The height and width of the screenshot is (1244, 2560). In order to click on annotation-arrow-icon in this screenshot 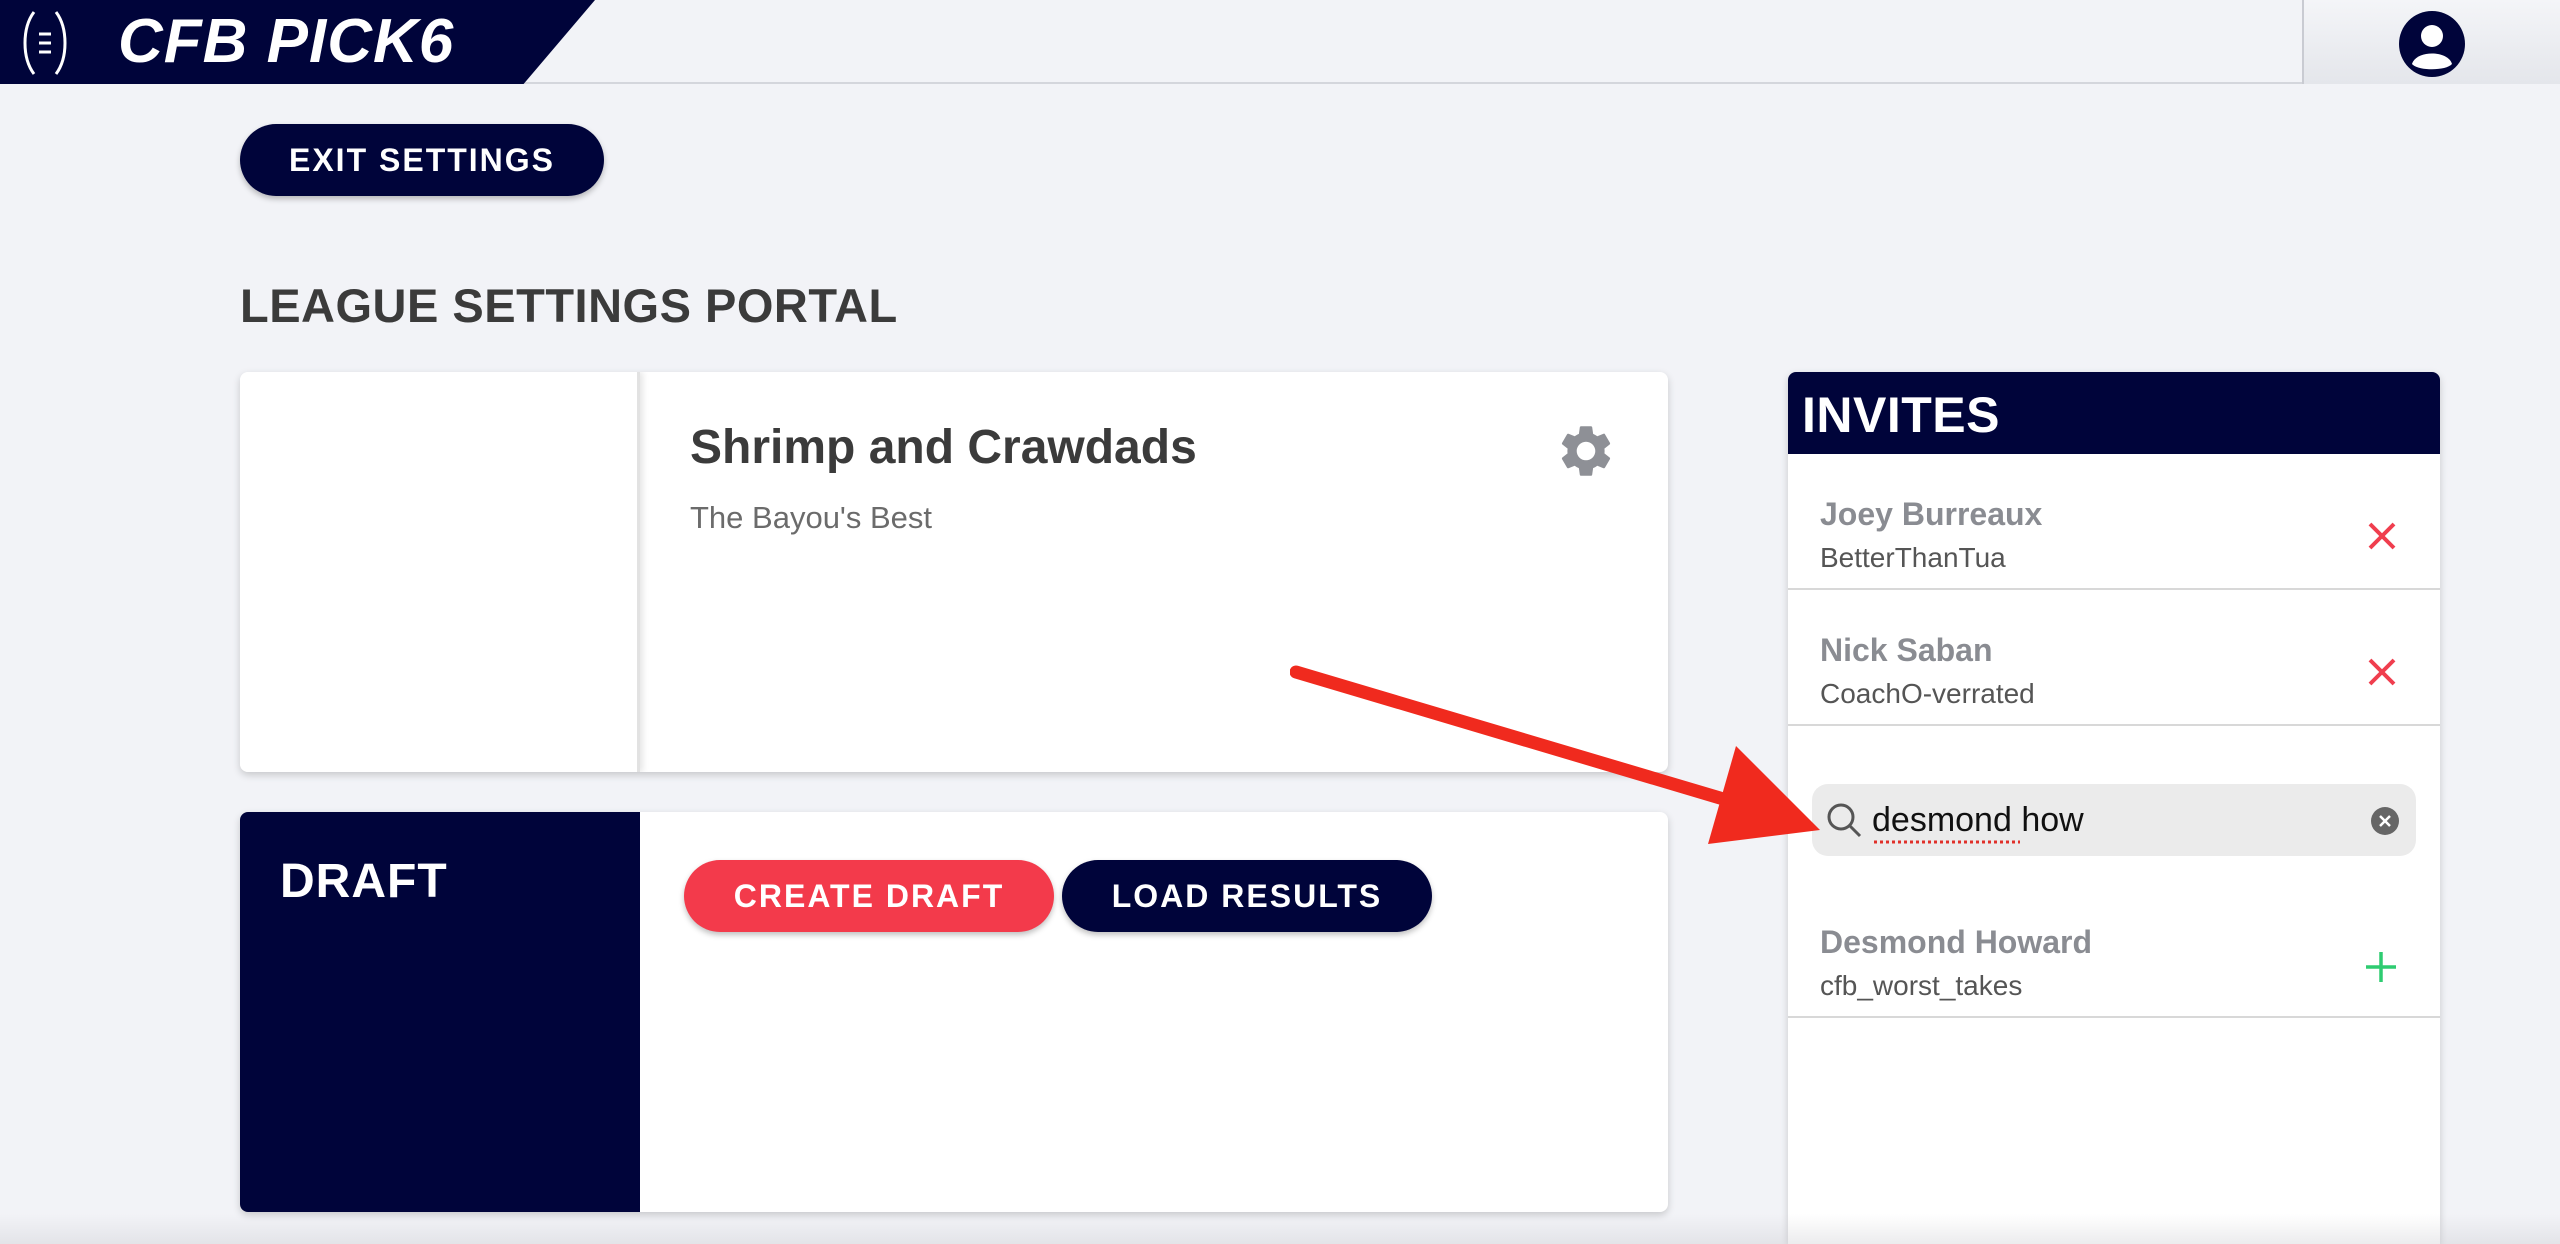, I will do `click(1555, 754)`.